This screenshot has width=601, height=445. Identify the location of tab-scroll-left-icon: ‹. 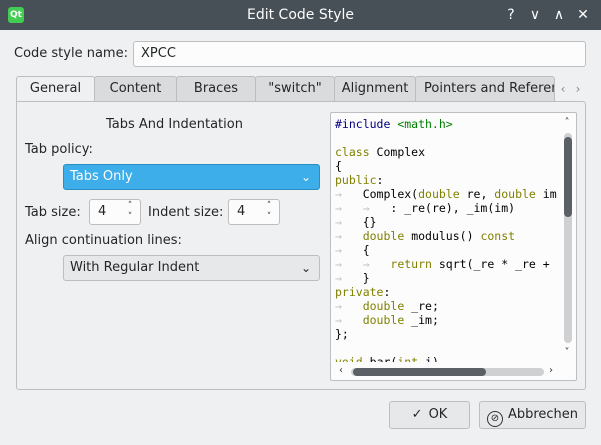
(563, 89).